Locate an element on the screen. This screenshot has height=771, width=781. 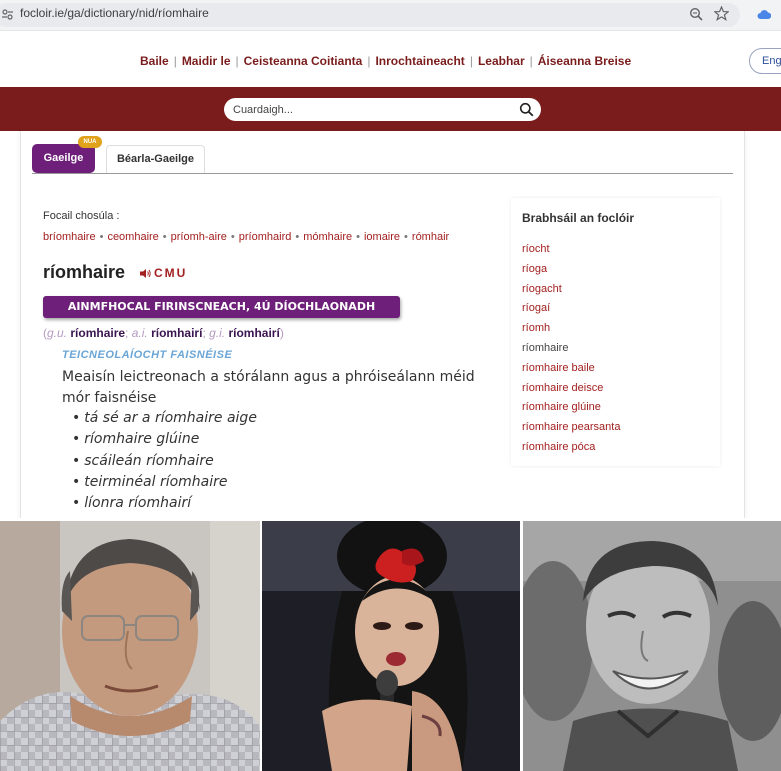
search-box is located at coordinates (382, 109).